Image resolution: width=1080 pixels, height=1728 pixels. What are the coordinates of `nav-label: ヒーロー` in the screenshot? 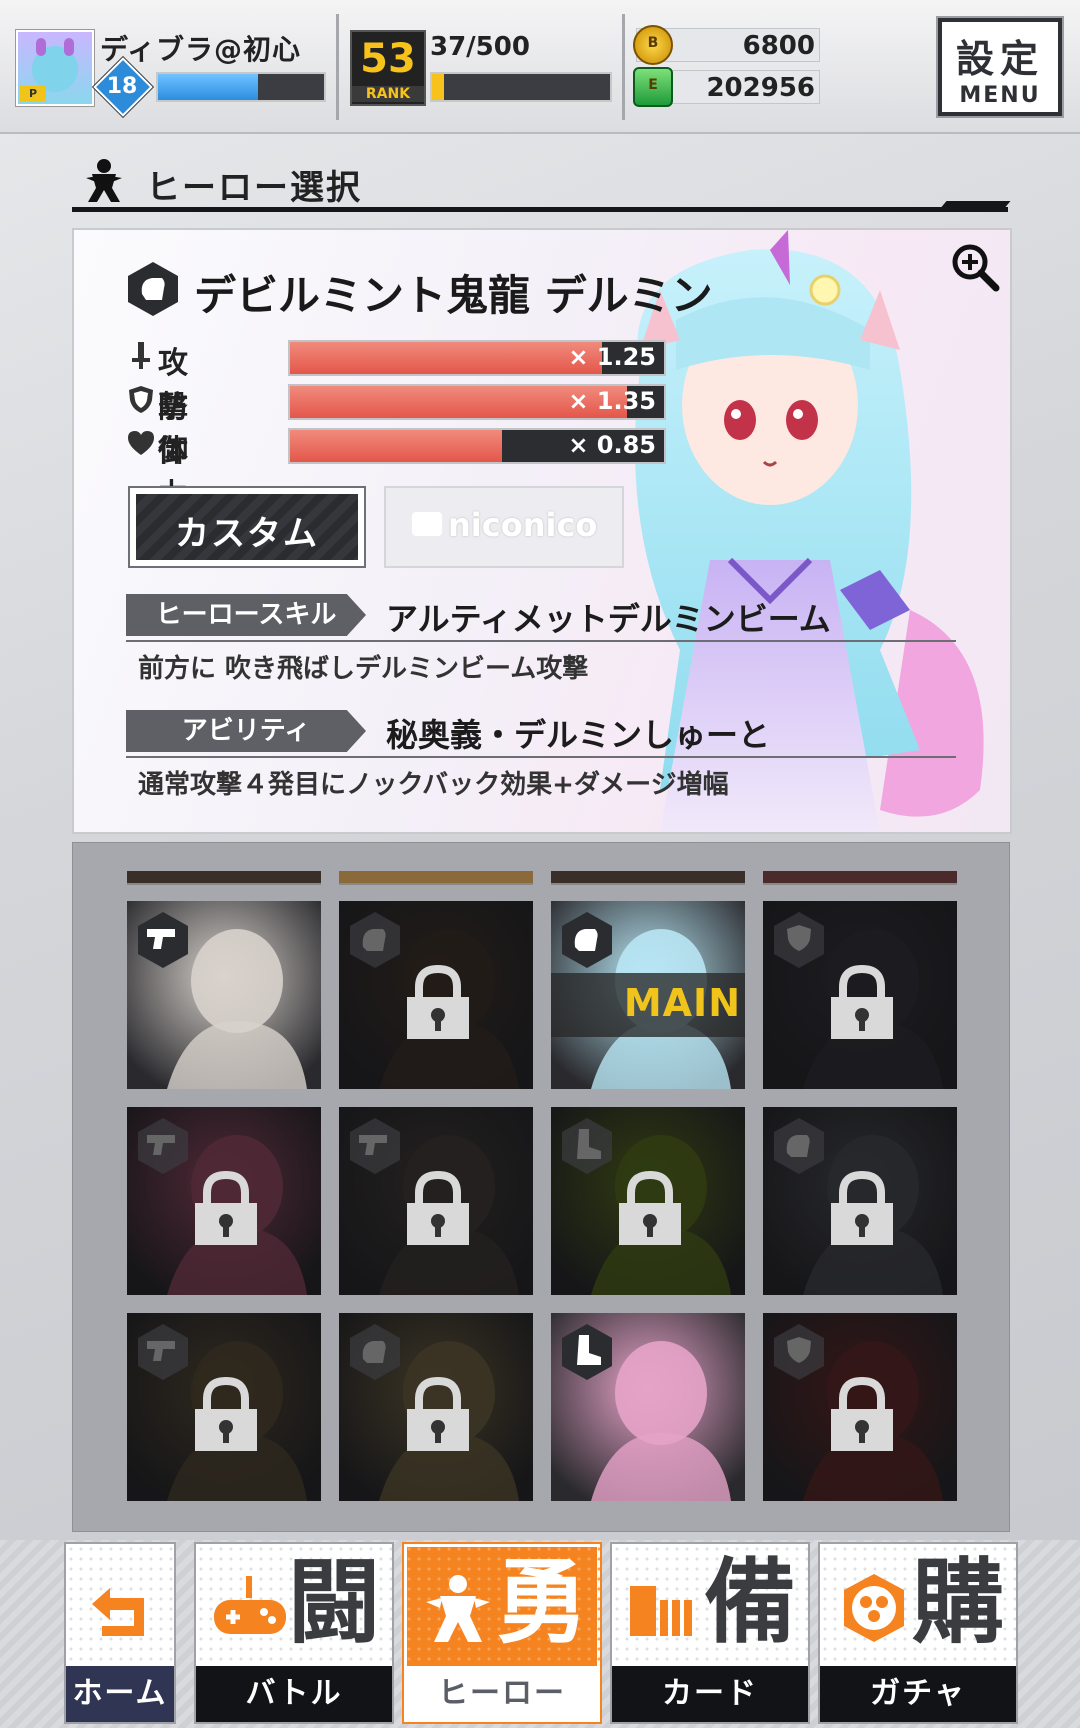 It's located at (502, 1694).